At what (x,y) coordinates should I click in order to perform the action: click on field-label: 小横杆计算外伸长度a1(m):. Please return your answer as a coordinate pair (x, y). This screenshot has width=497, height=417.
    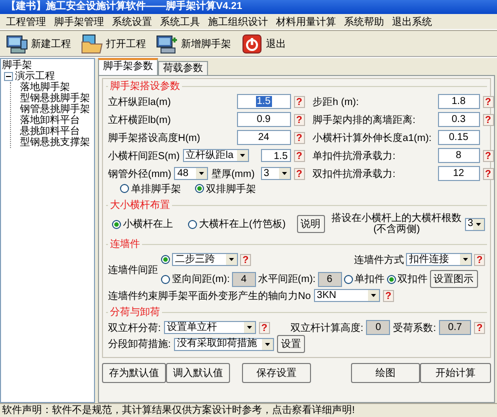
    Looking at the image, I should click on (372, 138).